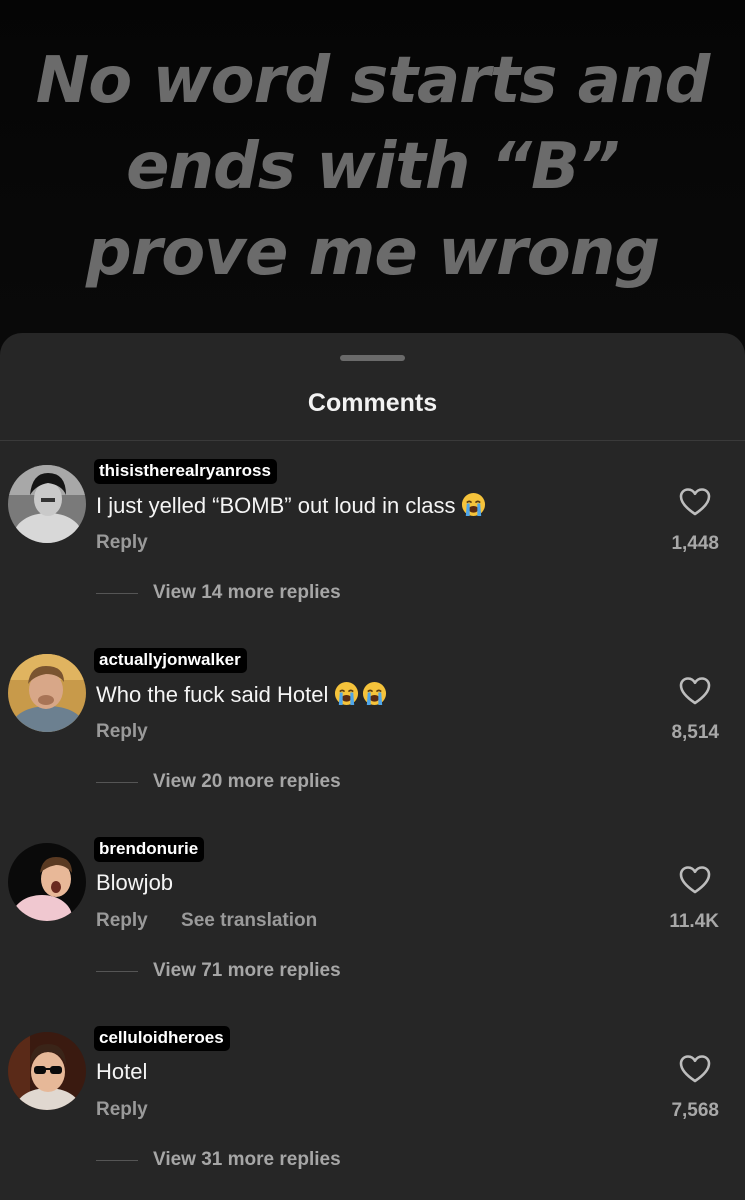 Image resolution: width=745 pixels, height=1200 pixels. Describe the element at coordinates (372, 403) in the screenshot. I see `comments-title: Comments` at that location.